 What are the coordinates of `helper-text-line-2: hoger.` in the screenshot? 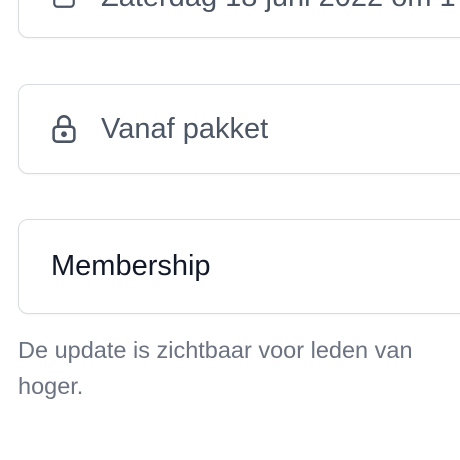 It's located at (51, 386).